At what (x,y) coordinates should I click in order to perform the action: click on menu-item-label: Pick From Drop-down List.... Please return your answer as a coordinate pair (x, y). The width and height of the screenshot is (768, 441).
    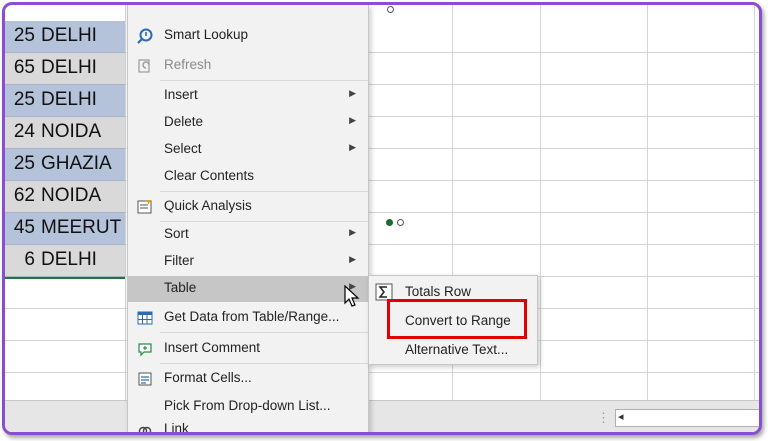
    Looking at the image, I should click on (247, 405).